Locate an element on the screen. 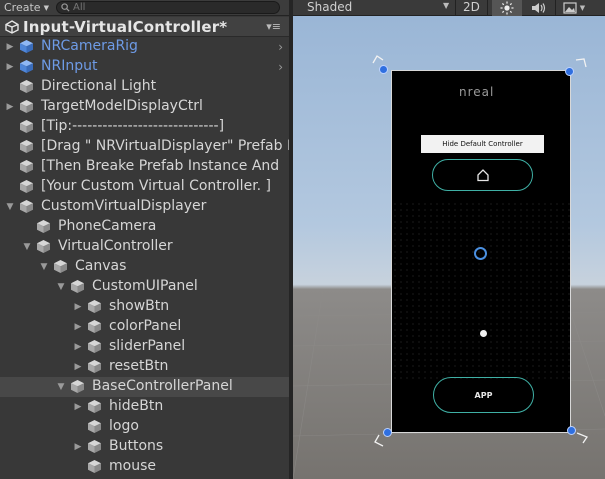 This screenshot has height=479, width=605. hierarchy-item-label: CustomUIPanel is located at coordinates (145, 286).